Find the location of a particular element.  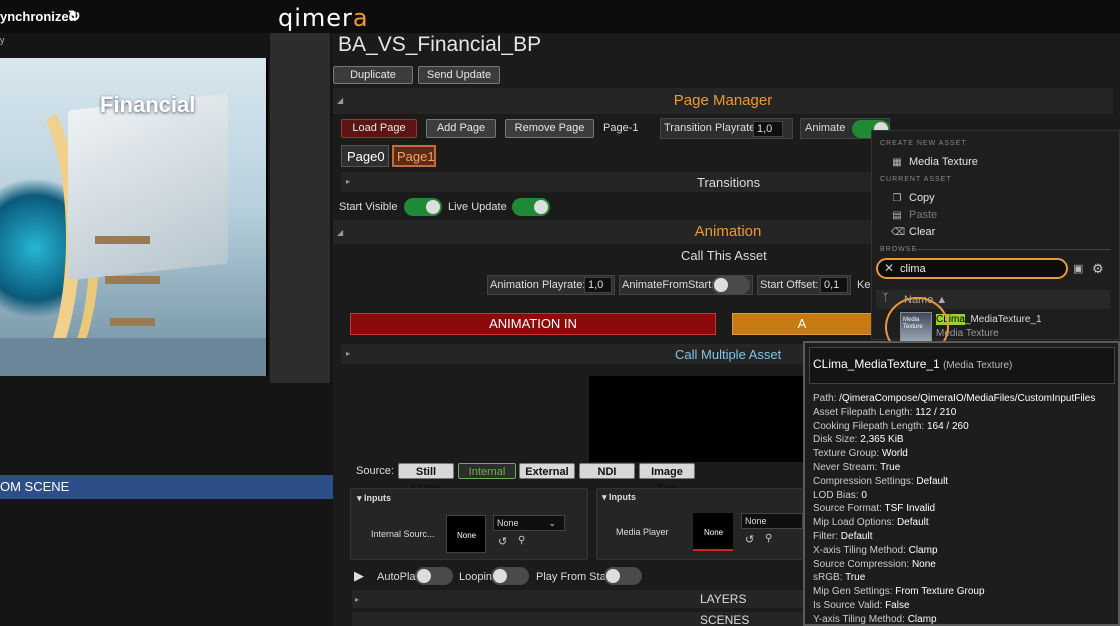

tooltip-property-row: Cooking Filepath Length: 164 / 260 is located at coordinates (891, 426).